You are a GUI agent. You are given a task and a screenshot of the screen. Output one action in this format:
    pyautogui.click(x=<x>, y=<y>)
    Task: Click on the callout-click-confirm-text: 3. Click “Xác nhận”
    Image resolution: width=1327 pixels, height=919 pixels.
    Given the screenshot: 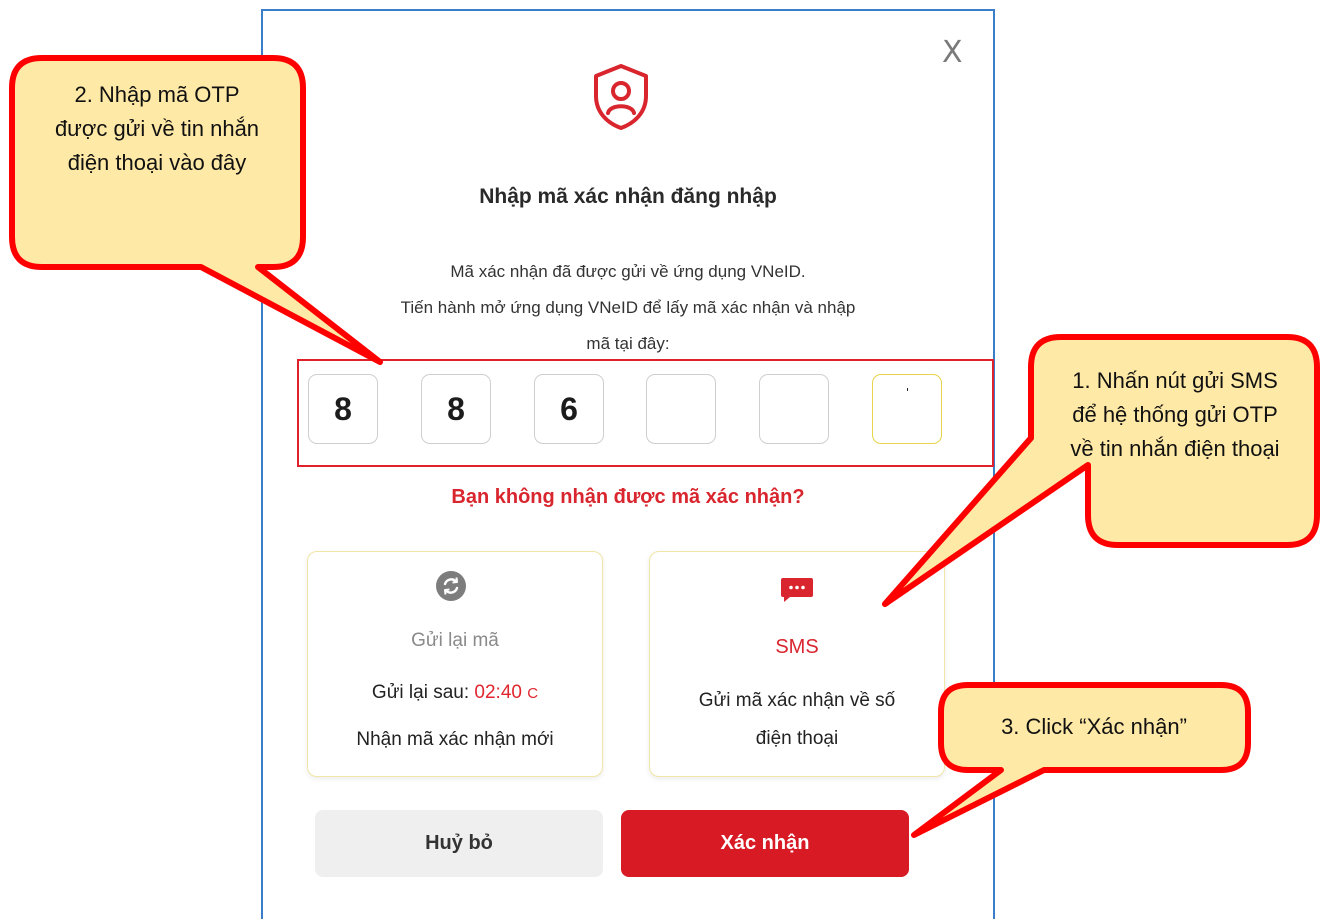 What is the action you would take?
    pyautogui.click(x=1094, y=726)
    